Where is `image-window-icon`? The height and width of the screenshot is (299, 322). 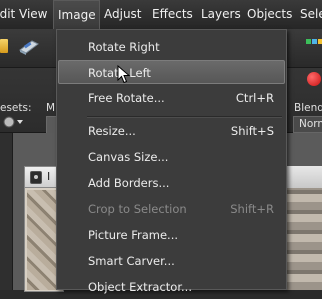
image-window-icon is located at coordinates (36, 177).